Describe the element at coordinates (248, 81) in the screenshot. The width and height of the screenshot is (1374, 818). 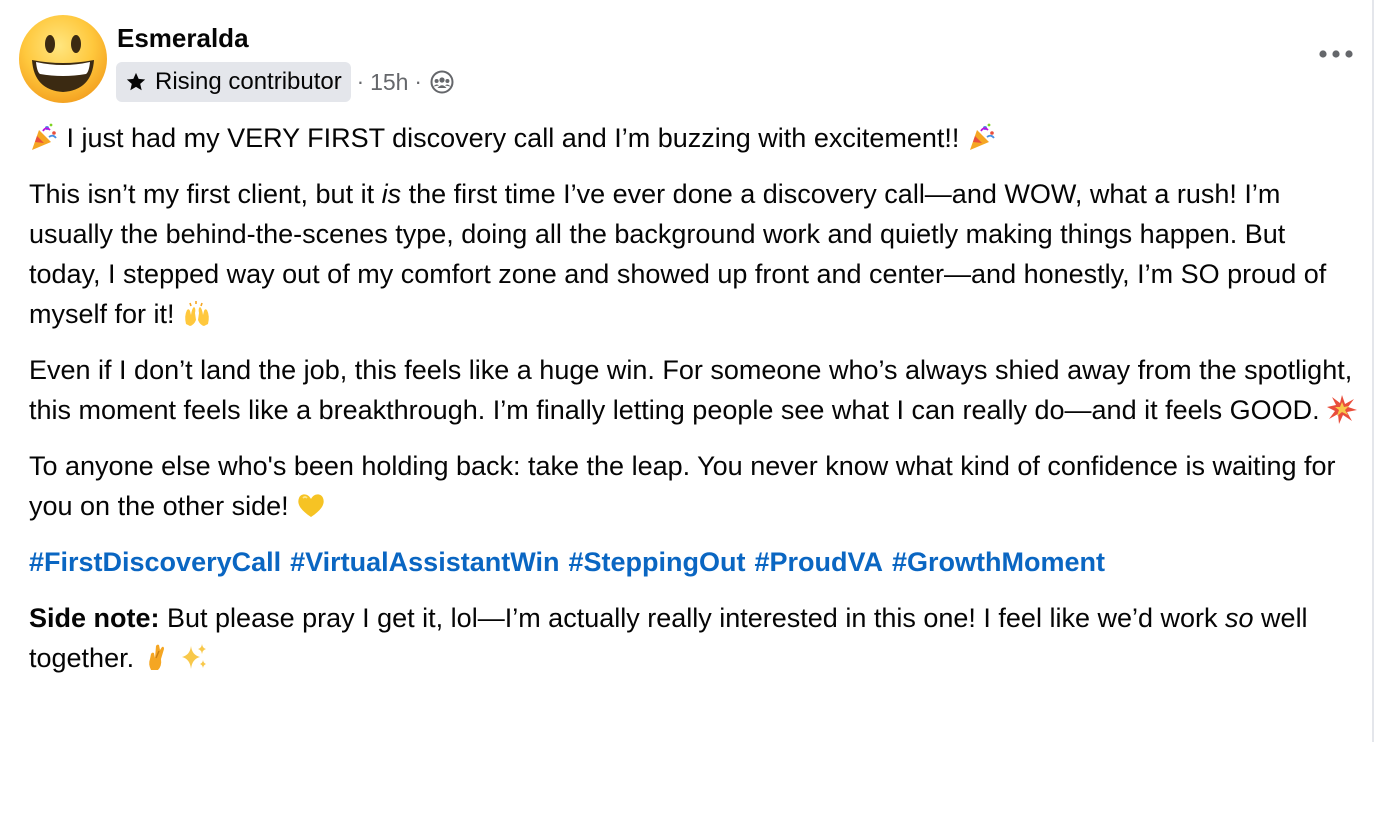
I see `badge-label: Rising contributor` at that location.